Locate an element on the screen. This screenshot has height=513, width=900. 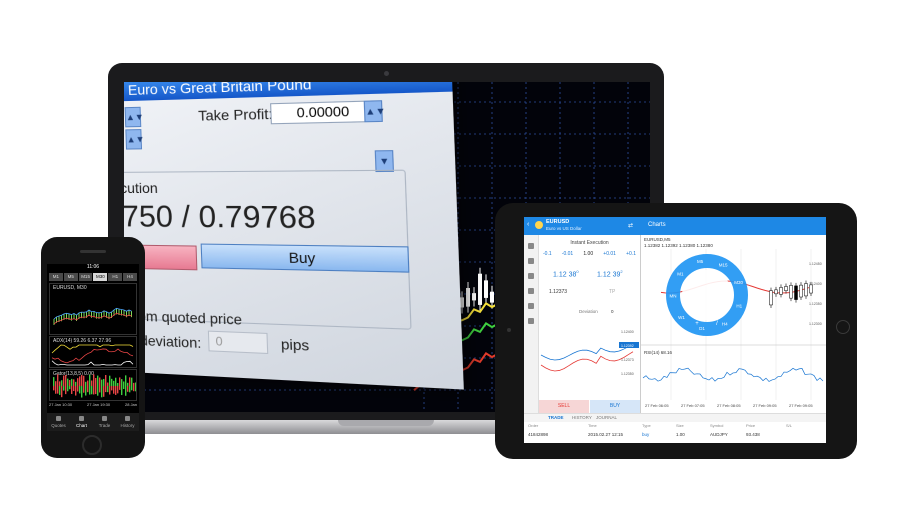
candle is located at coordinates (486, 289).